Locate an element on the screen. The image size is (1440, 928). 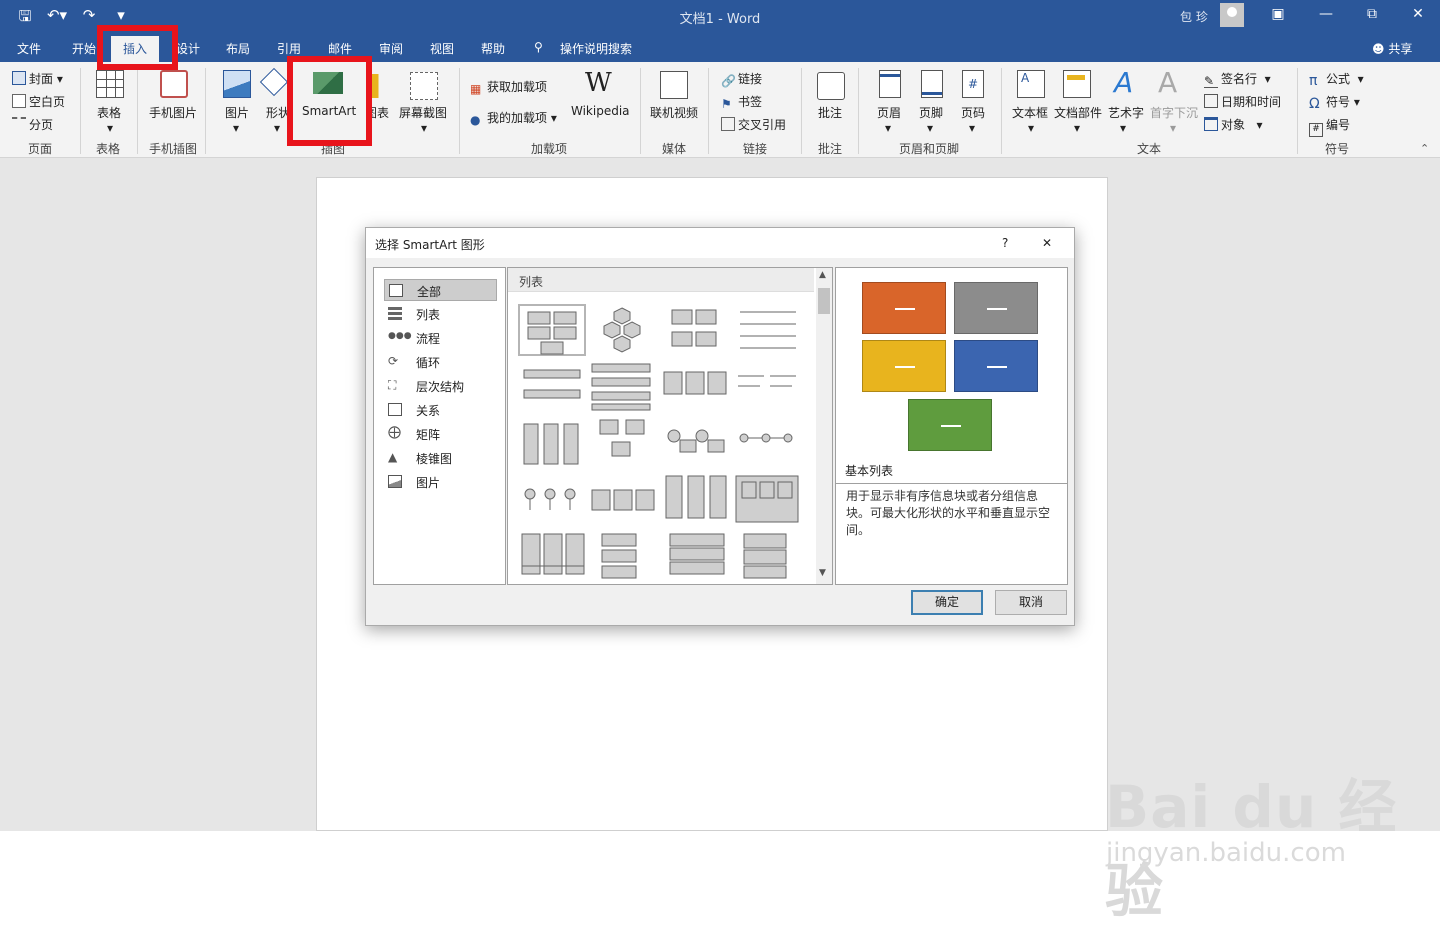
tell-me-search: 操作说明搜索 is located at coordinates (596, 48).